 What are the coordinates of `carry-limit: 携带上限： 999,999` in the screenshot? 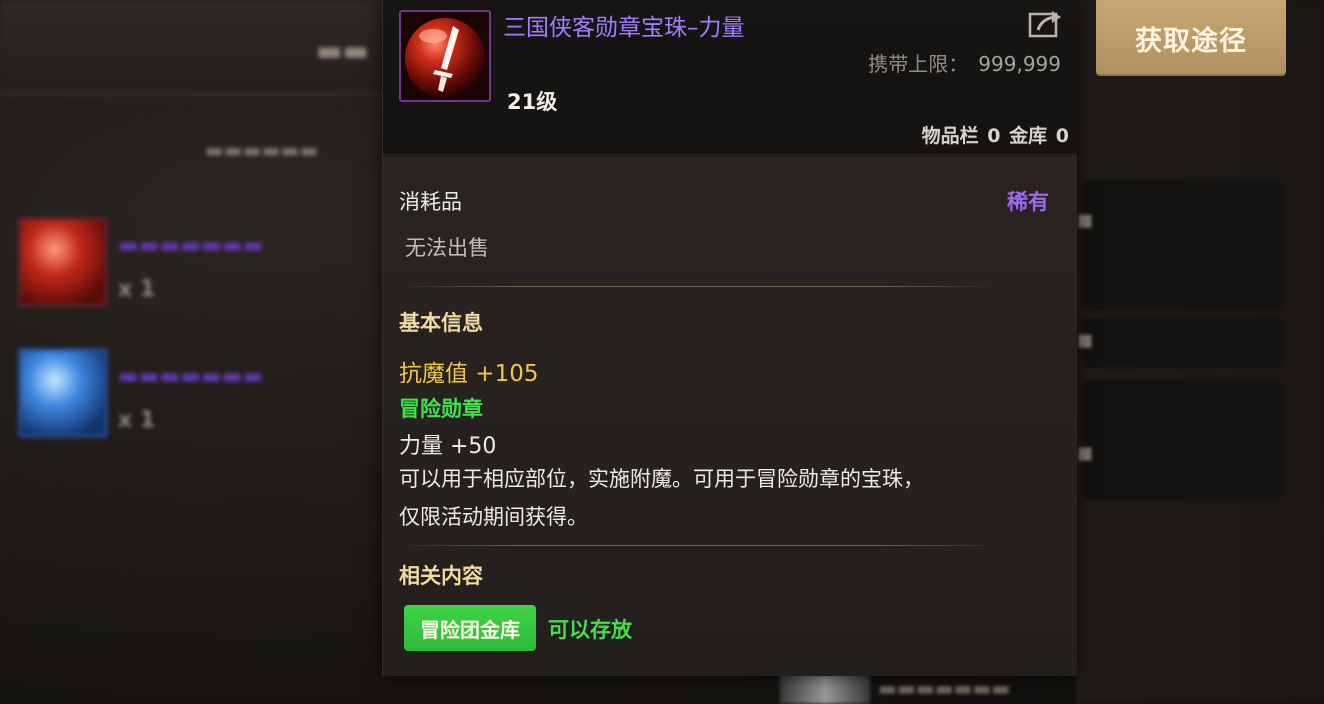 It's located at (964, 62).